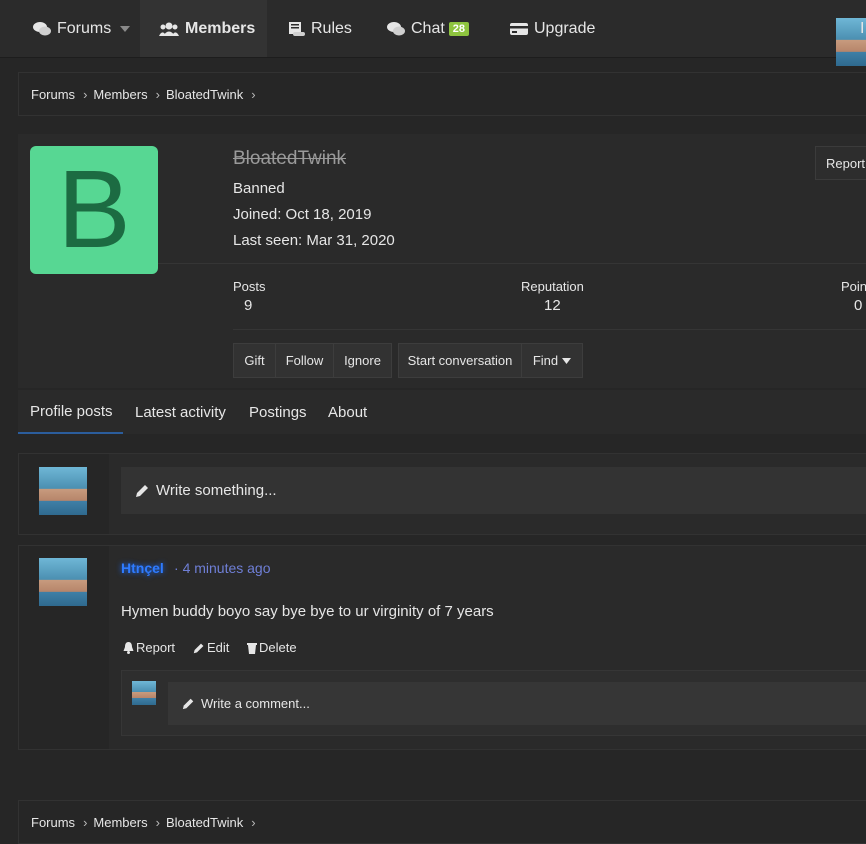 The height and width of the screenshot is (844, 866). What do you see at coordinates (565, 28) in the screenshot?
I see `nav-upgrade-label: Upgrade` at bounding box center [565, 28].